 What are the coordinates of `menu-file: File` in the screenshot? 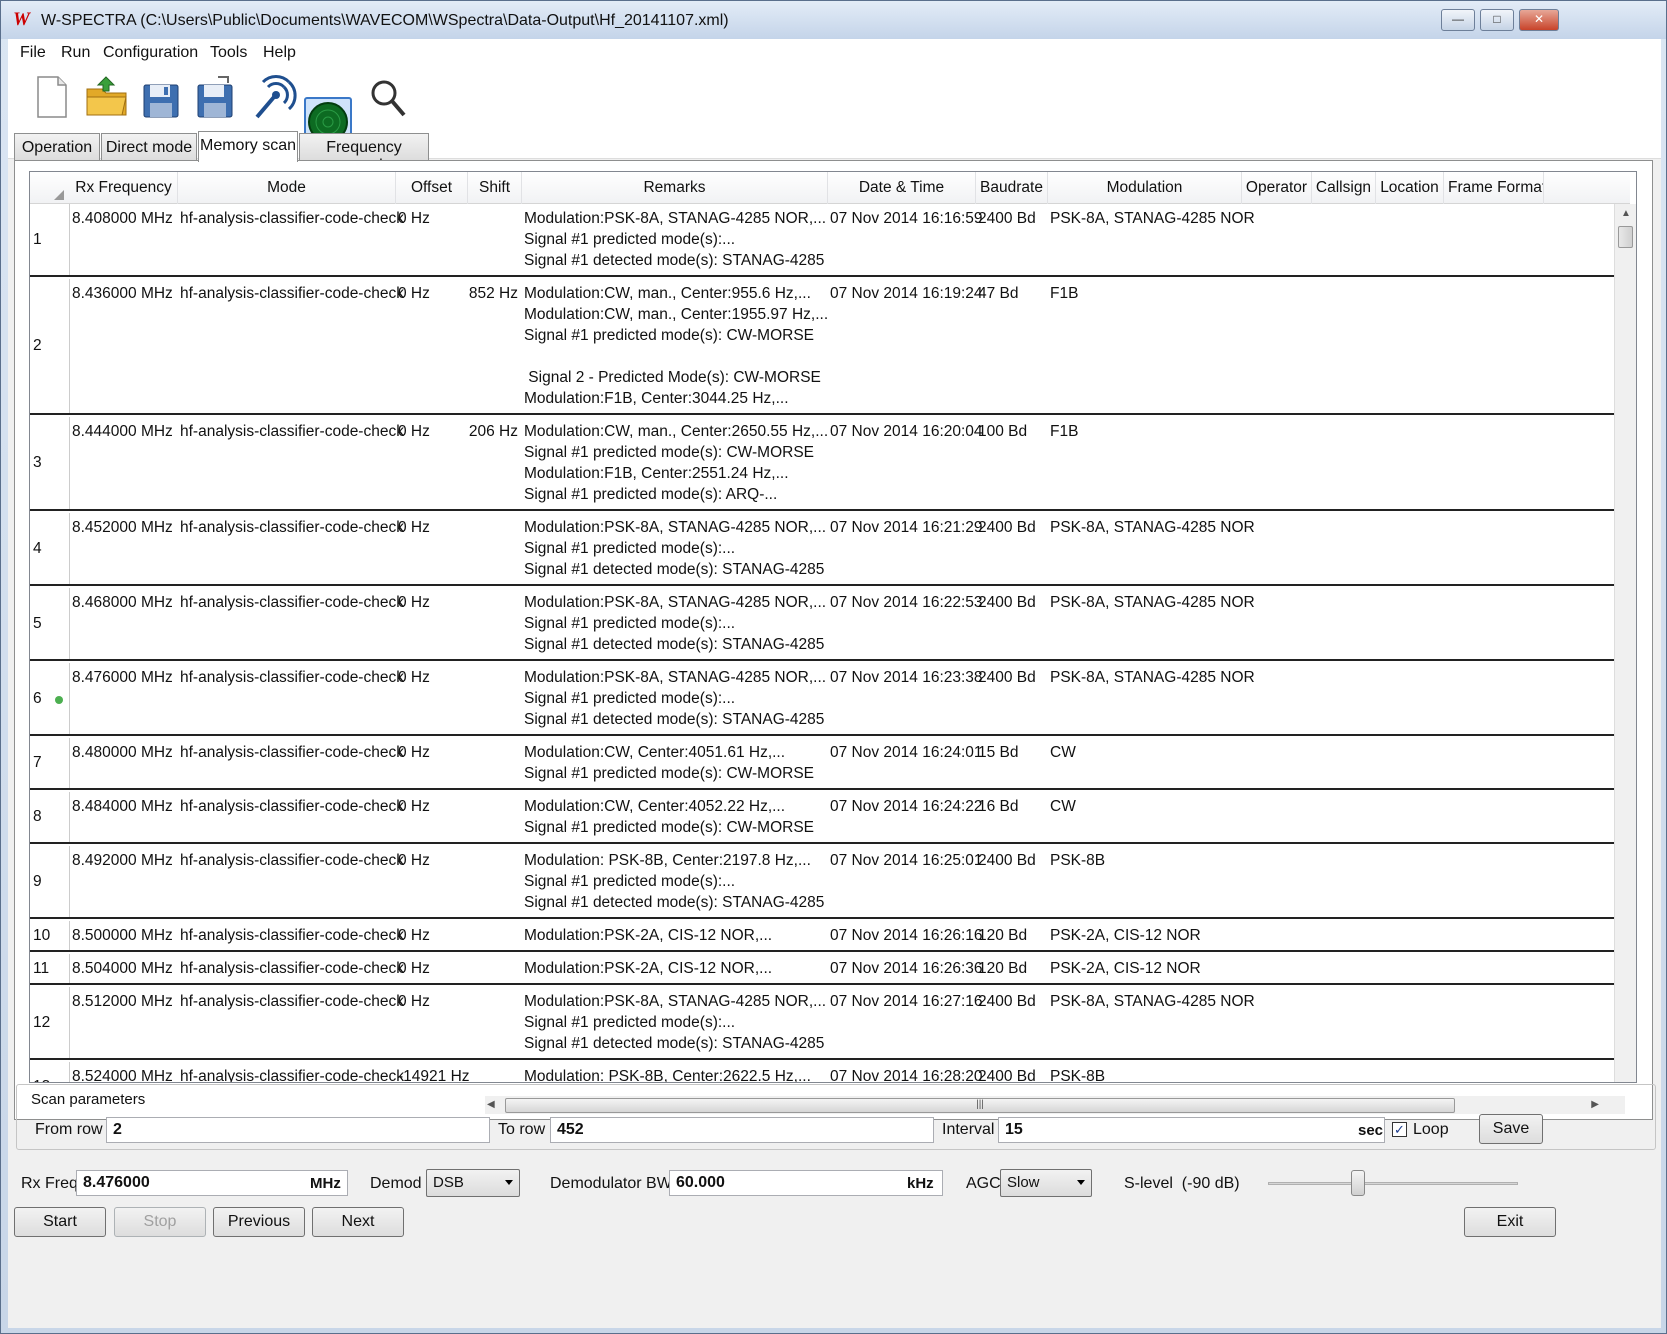 It's located at (33, 53).